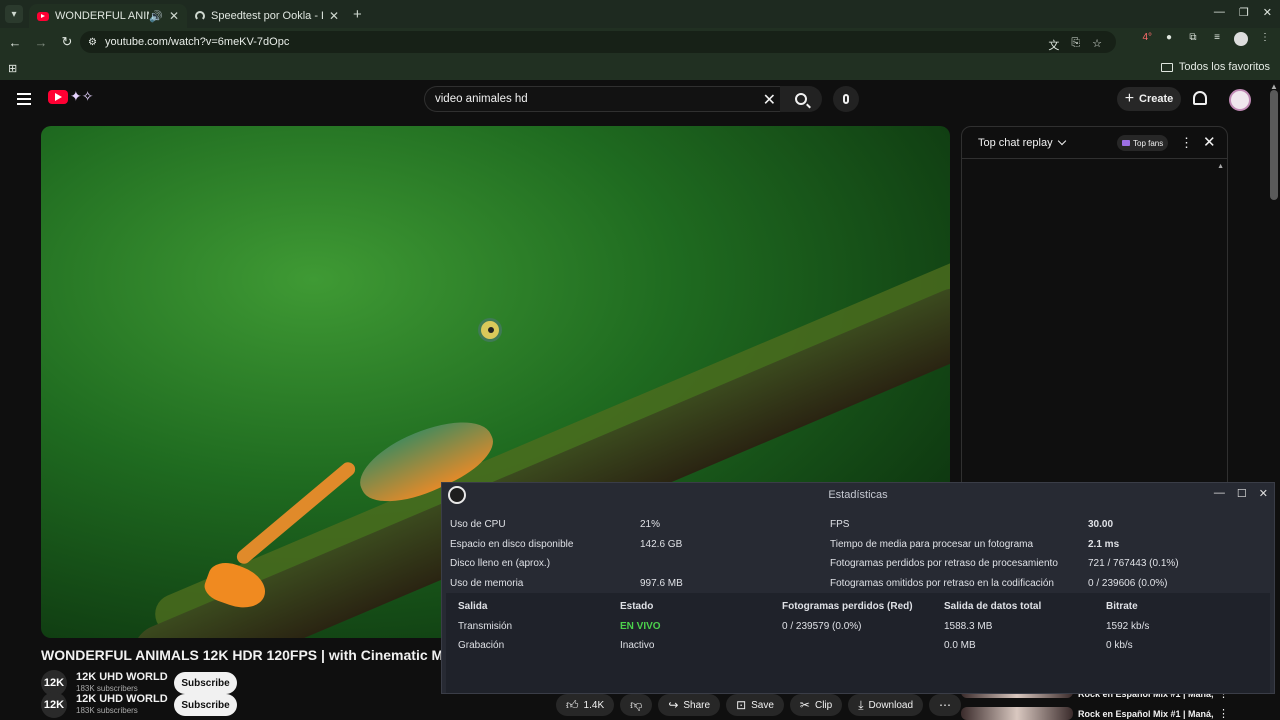  What do you see at coordinates (1143, 143) in the screenshot?
I see `top-fans-badge: Top fans` at bounding box center [1143, 143].